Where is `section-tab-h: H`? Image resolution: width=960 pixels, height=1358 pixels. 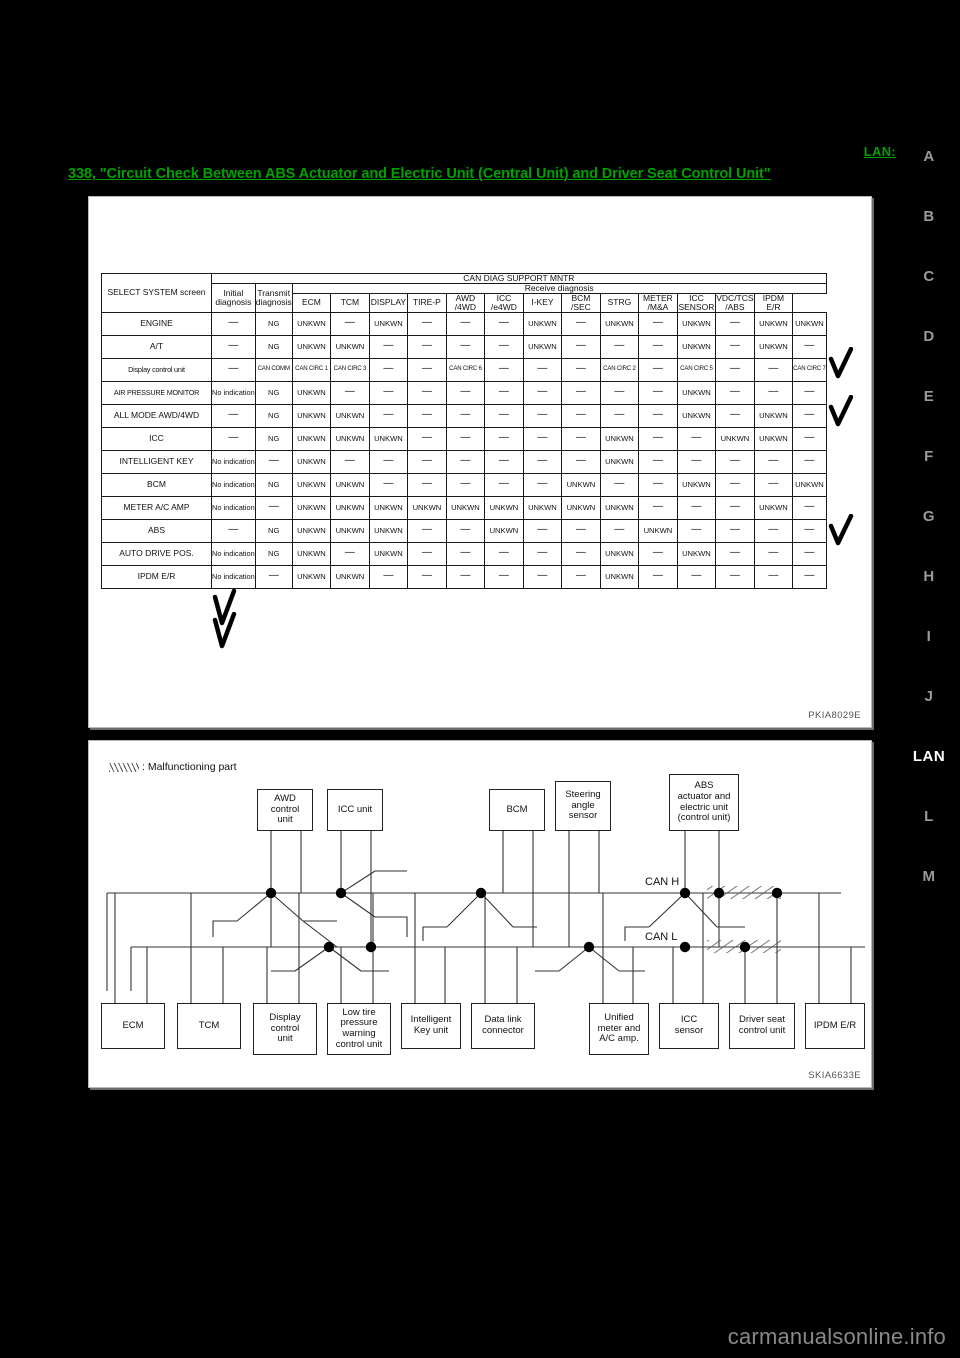
section-tab-h: H is located at coordinates (929, 576).